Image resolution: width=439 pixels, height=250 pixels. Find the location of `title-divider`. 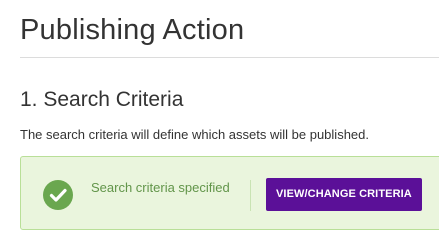

title-divider is located at coordinates (229, 57).